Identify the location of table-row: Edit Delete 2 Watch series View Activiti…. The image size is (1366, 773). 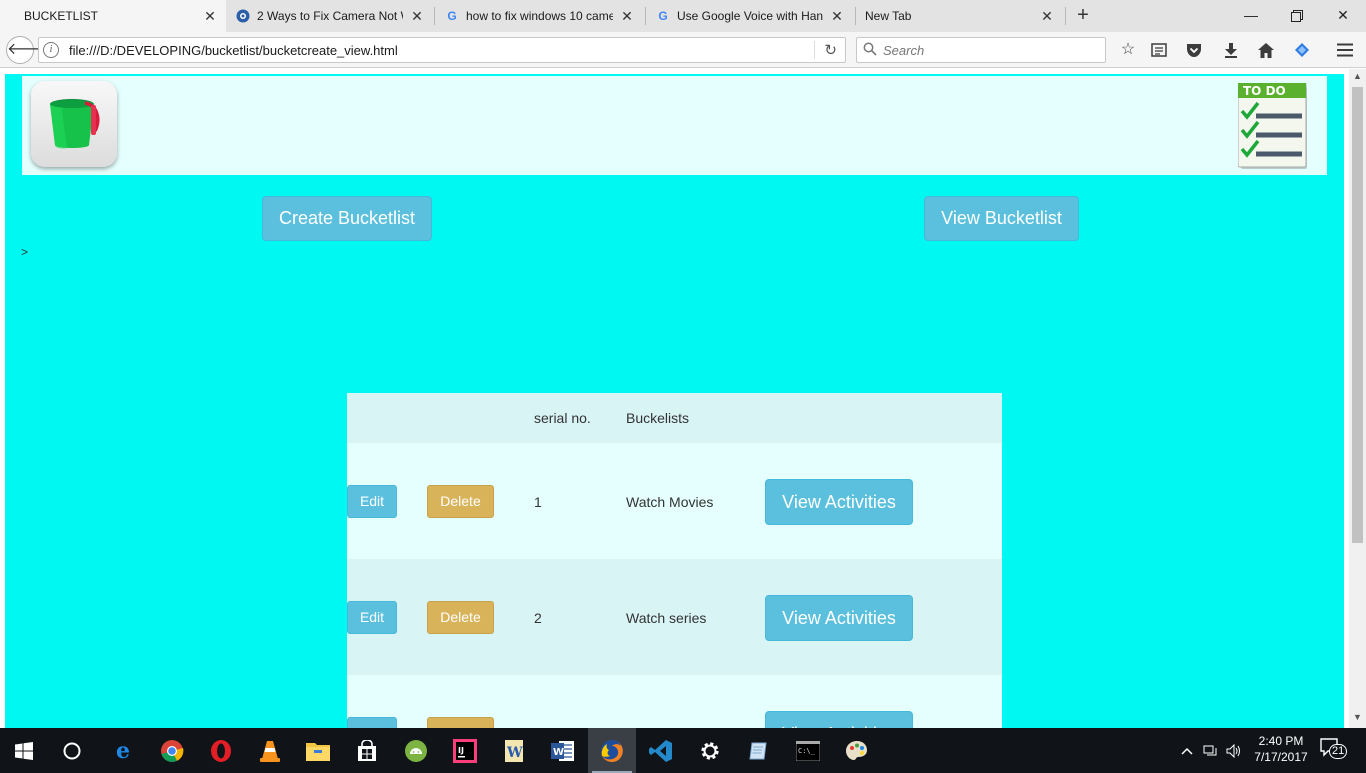
(674, 617).